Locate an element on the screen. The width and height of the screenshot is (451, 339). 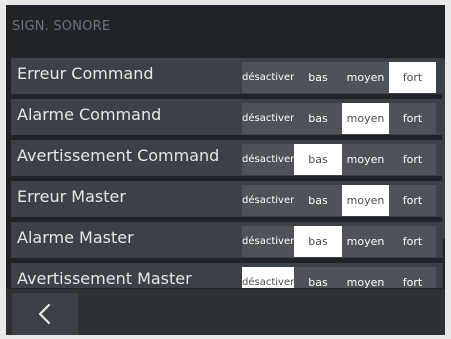
row-label: Erreur Master is located at coordinates (71, 196).